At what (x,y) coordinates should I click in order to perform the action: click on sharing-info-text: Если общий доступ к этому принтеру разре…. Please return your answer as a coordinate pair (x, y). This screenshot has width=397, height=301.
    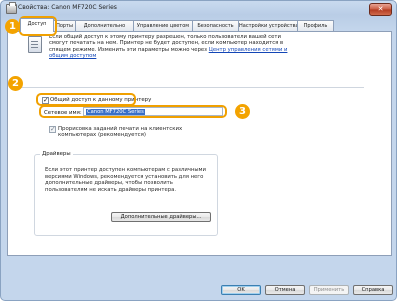
    Looking at the image, I should click on (171, 47).